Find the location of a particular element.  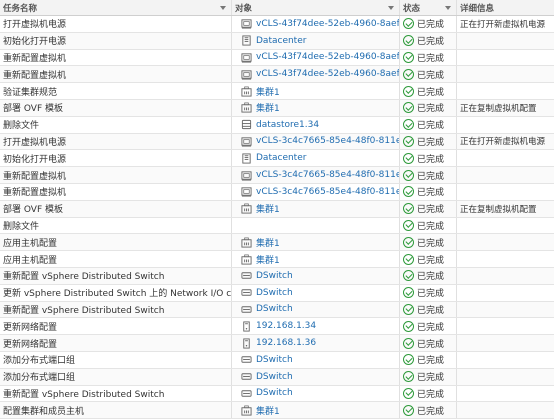

object-cell: vCLS-43f74dee-52eb-4960-8aef- is located at coordinates (316, 57).